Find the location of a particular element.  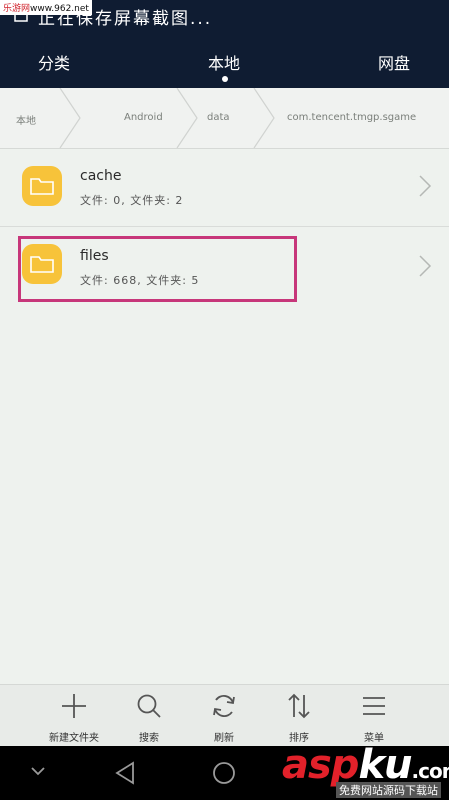

search-label: 搜索 is located at coordinates (149, 738).